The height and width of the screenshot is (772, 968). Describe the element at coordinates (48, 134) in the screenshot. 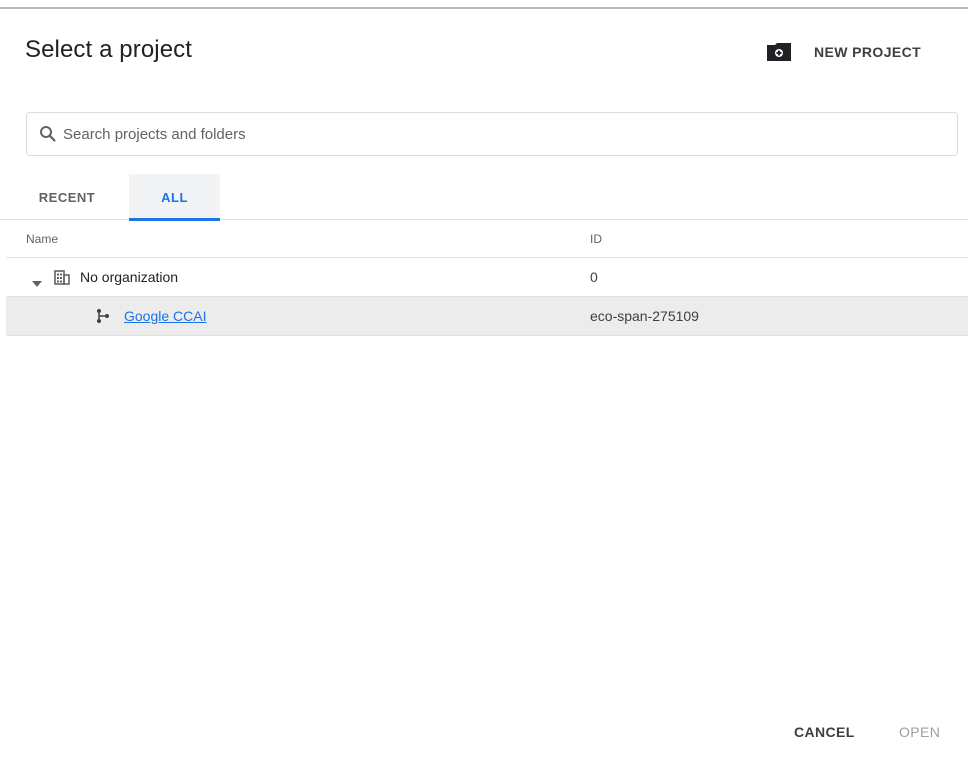

I see `search-icon` at that location.